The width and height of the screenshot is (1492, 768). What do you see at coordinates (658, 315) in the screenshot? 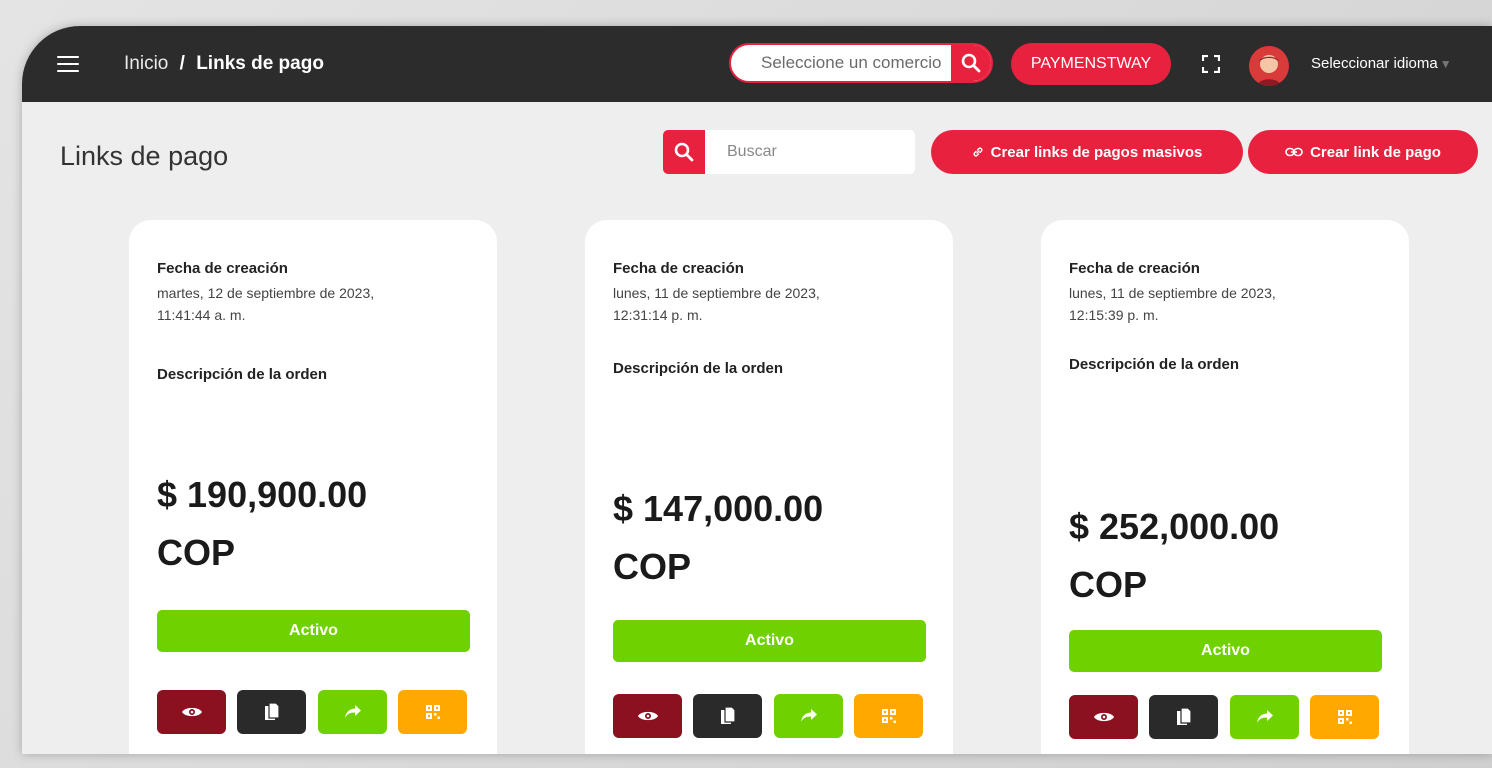
I see `creation-date-line2: 12:31:14 p. m.` at bounding box center [658, 315].